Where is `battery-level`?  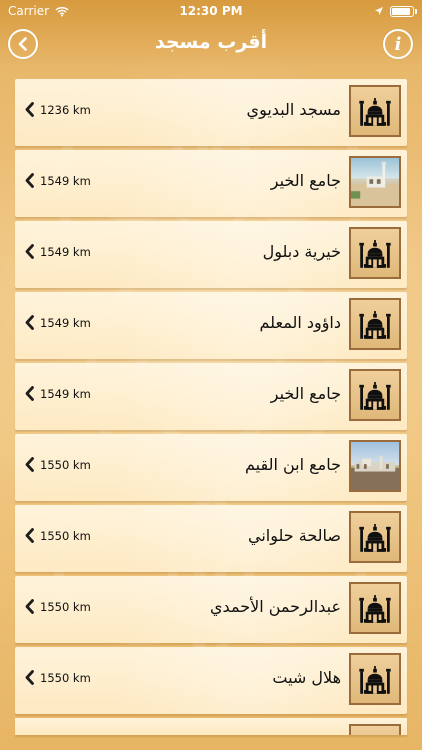 battery-level is located at coordinates (401, 11).